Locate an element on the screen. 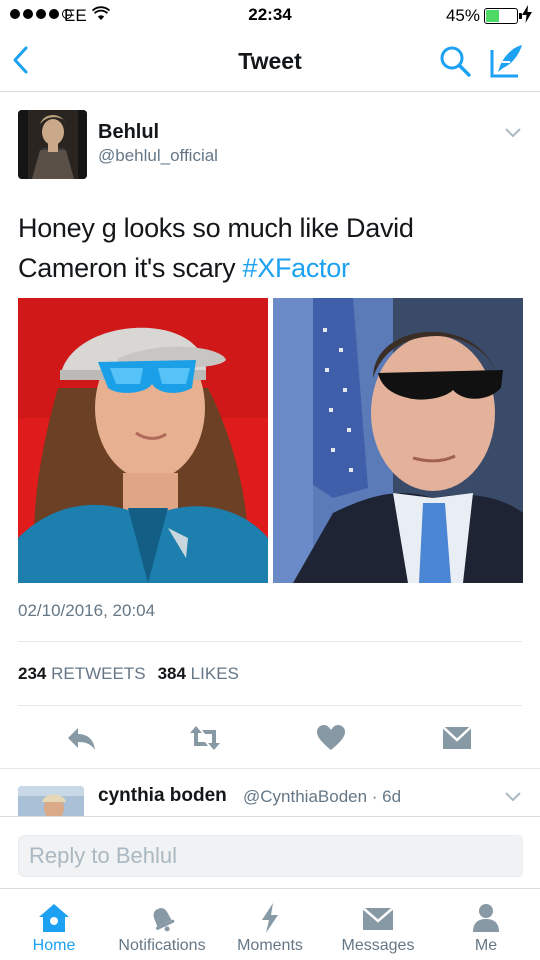 This screenshot has height=960, width=540. navigation-bar: Tweet is located at coordinates (270, 62).